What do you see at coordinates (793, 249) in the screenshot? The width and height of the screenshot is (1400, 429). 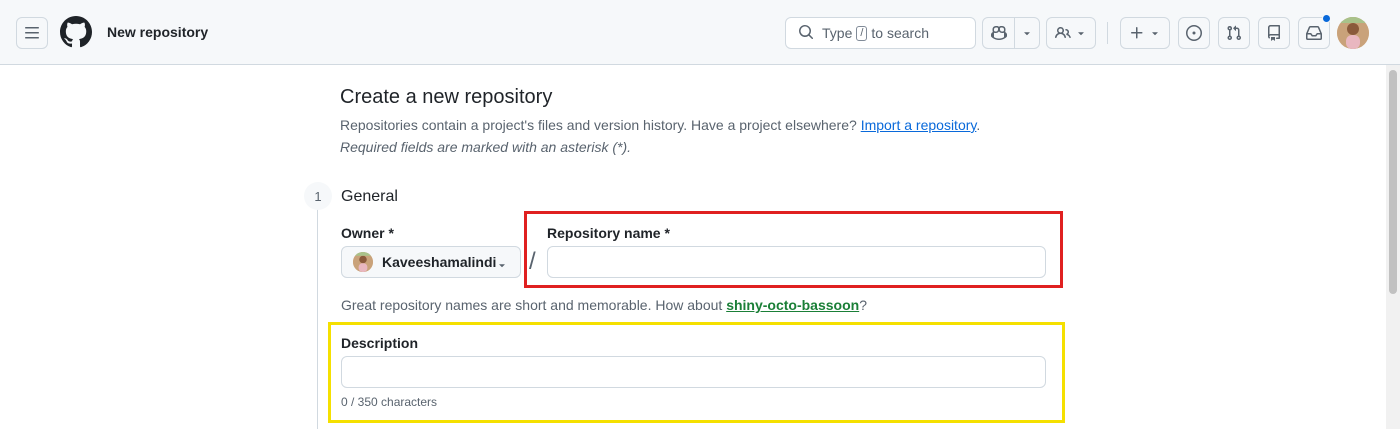 I see `repository-name-highlight` at bounding box center [793, 249].